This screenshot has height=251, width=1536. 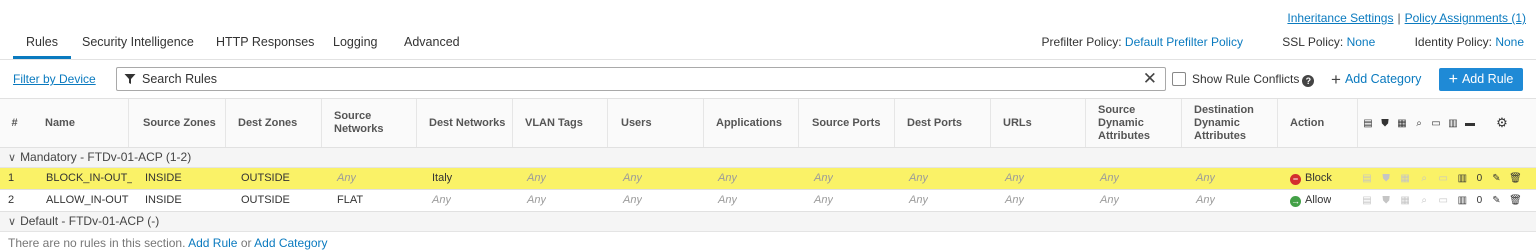 What do you see at coordinates (823, 200) in the screenshot?
I see `rule-source-ports: Any` at bounding box center [823, 200].